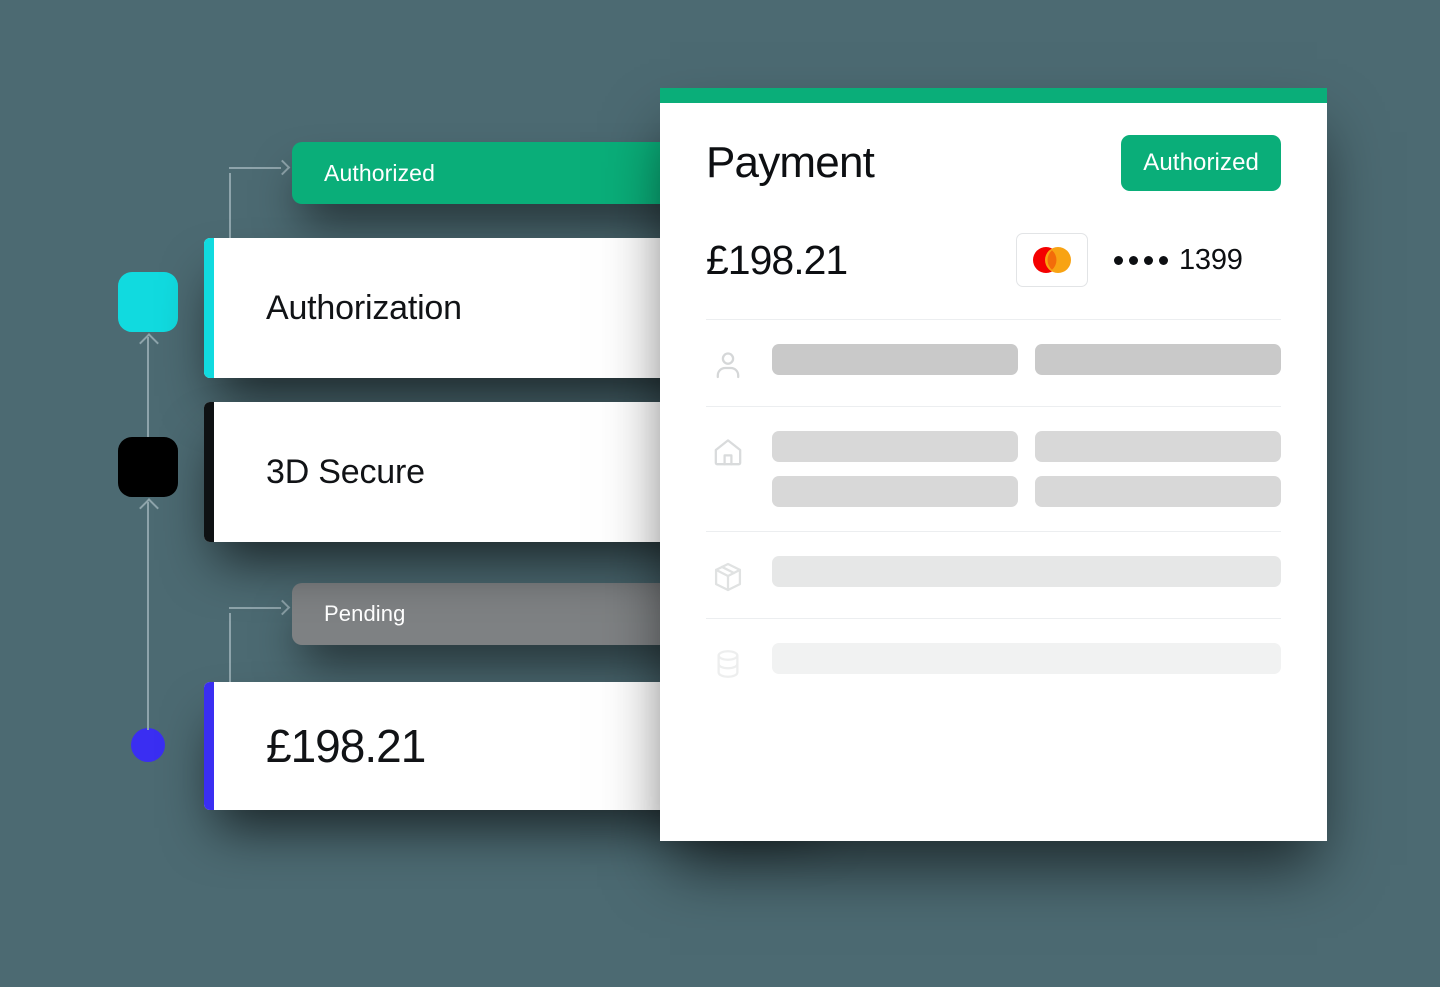 This screenshot has height=987, width=1440. What do you see at coordinates (1178, 260) in the screenshot?
I see `card-number-mask: 1399` at bounding box center [1178, 260].